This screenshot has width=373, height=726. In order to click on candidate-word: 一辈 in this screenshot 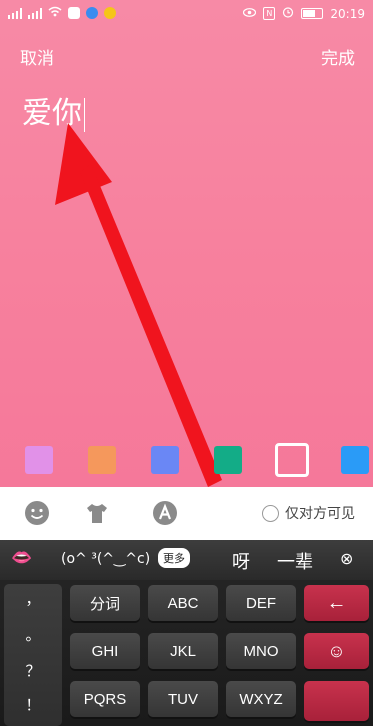, I will do `click(295, 561)`.